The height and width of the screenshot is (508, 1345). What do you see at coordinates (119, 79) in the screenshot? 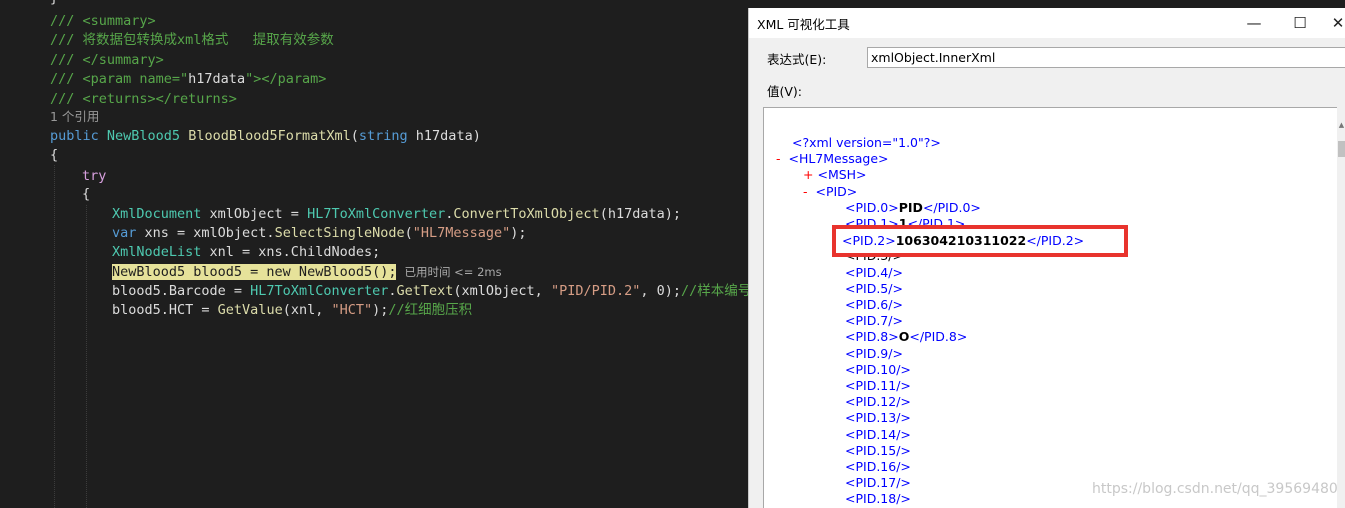
I see `param-prefix: /// <param name="` at bounding box center [119, 79].